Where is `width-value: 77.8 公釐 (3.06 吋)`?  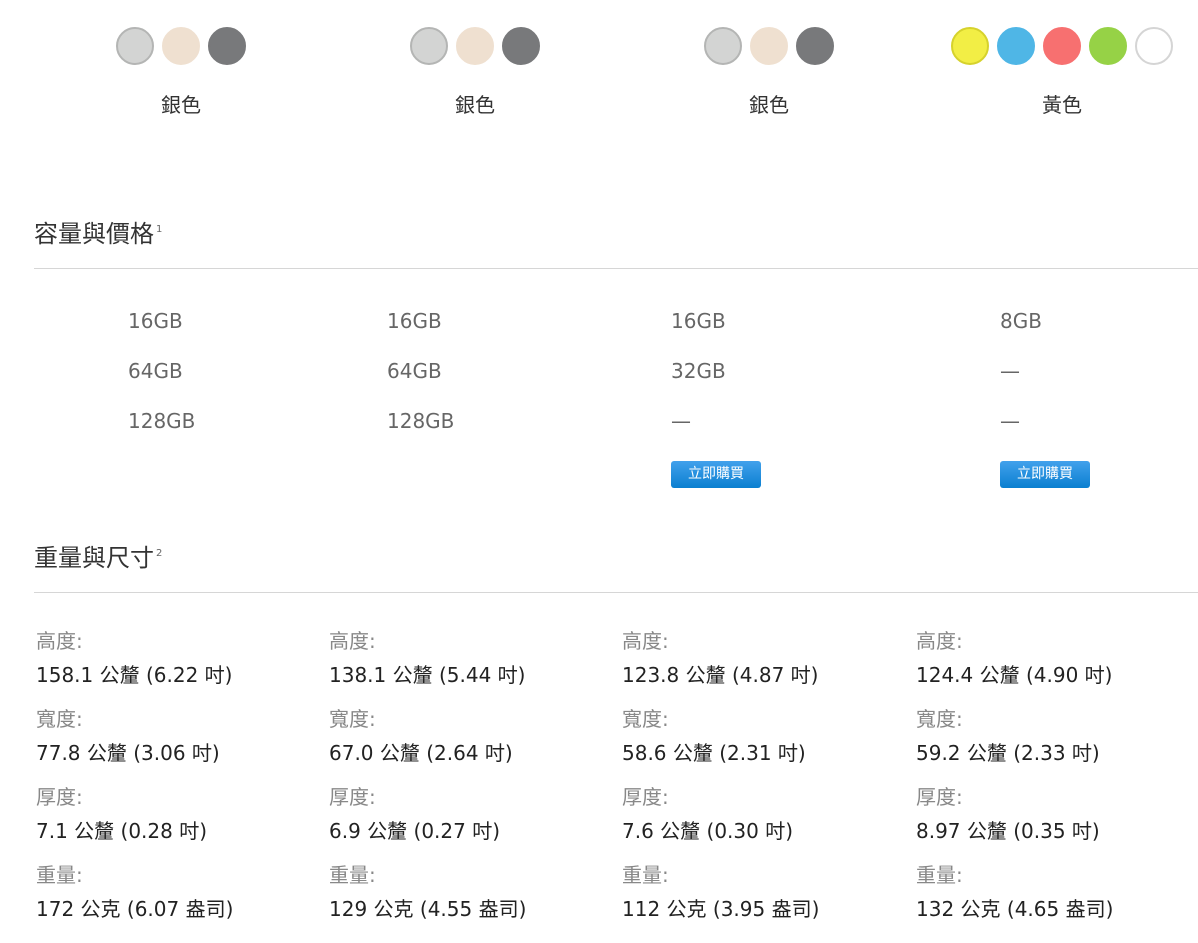
width-value: 77.8 公釐 (3.06 吋) is located at coordinates (128, 753).